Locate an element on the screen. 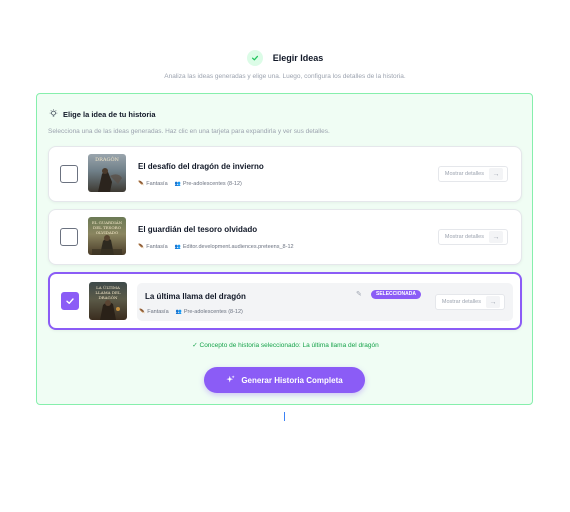 This screenshot has height=512, width=570. lightbulb-icon is located at coordinates (53, 114).